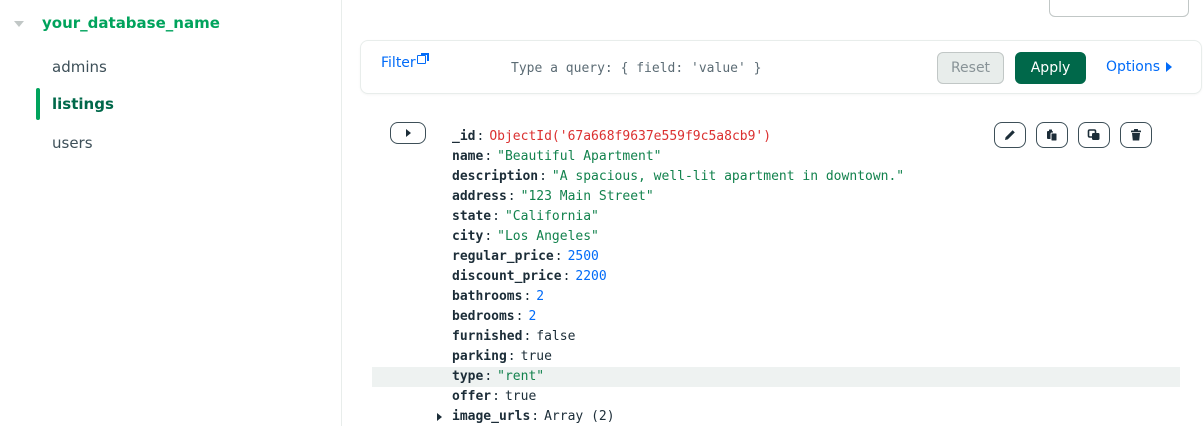 The width and height of the screenshot is (1203, 426). What do you see at coordinates (678, 377) in the screenshot?
I see `field-row: type : "rent"` at bounding box center [678, 377].